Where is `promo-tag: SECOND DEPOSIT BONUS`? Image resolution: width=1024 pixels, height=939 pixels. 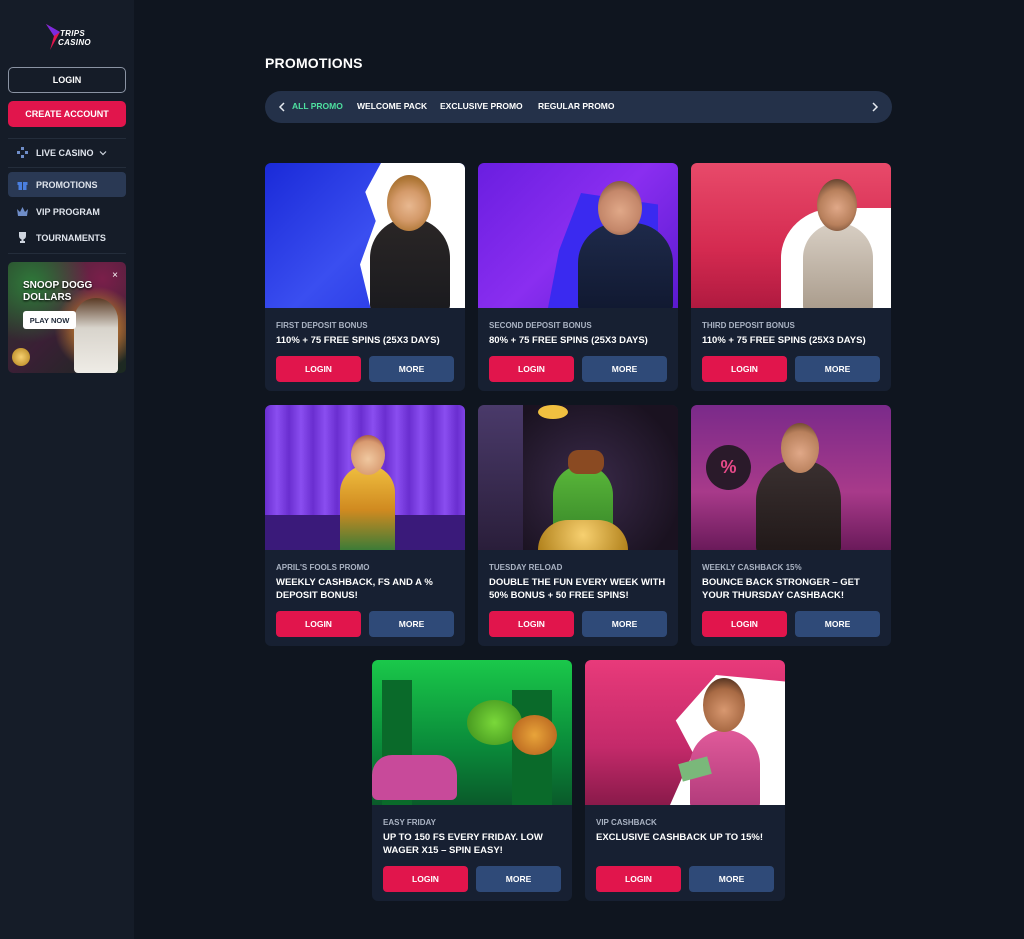 promo-tag: SECOND DEPOSIT BONUS is located at coordinates (540, 325).